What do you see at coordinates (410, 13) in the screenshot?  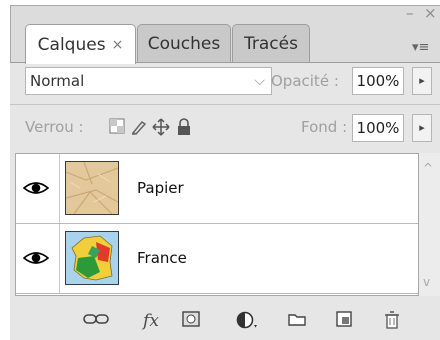 I see `minimize-icon: –` at bounding box center [410, 13].